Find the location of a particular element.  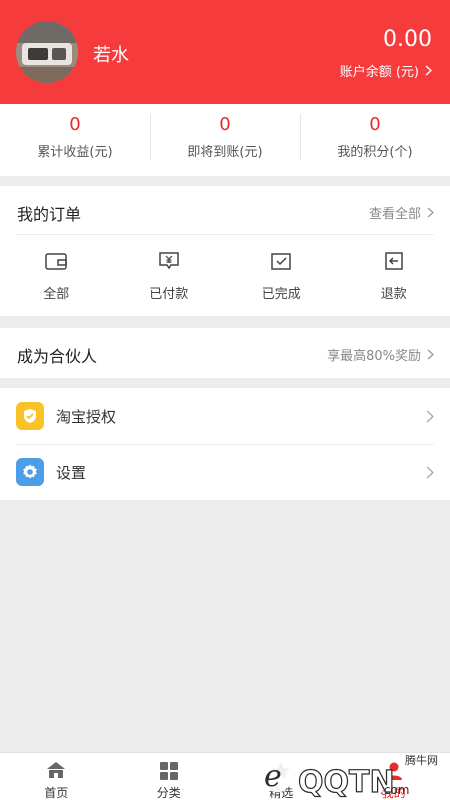

become-partner-row: 成为合伙人 享最高80%奖励 is located at coordinates (225, 353).